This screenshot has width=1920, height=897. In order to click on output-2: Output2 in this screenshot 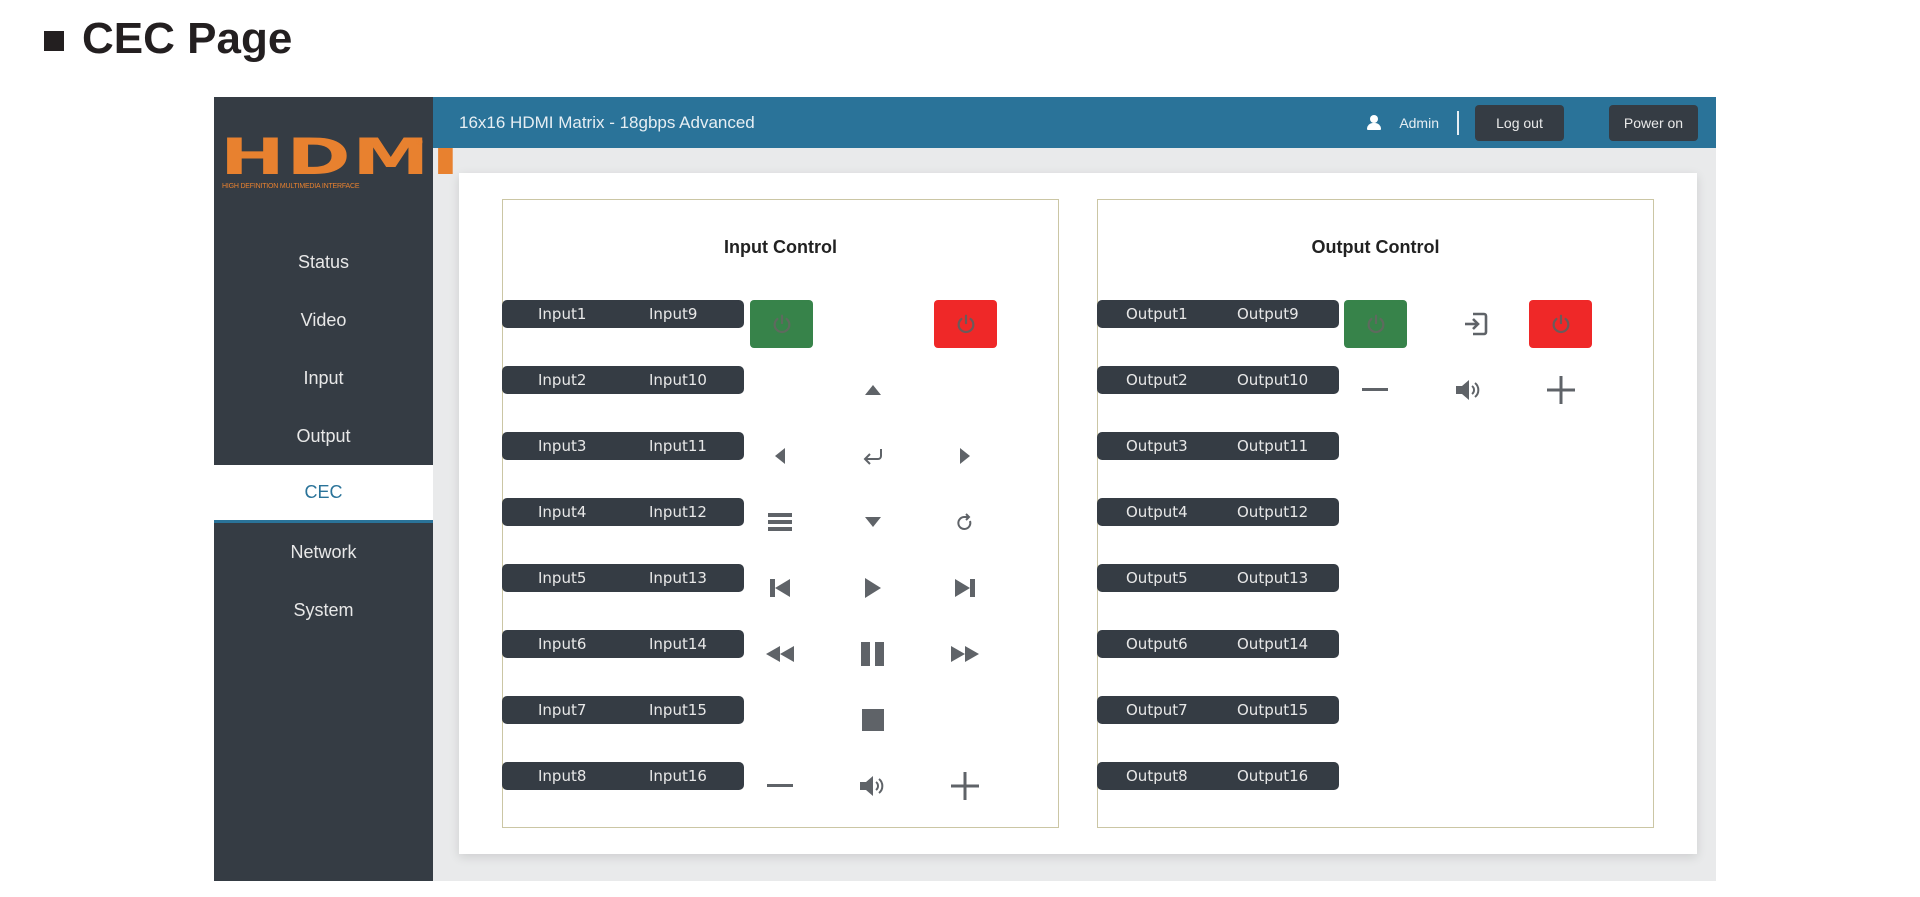, I will do `click(1157, 380)`.